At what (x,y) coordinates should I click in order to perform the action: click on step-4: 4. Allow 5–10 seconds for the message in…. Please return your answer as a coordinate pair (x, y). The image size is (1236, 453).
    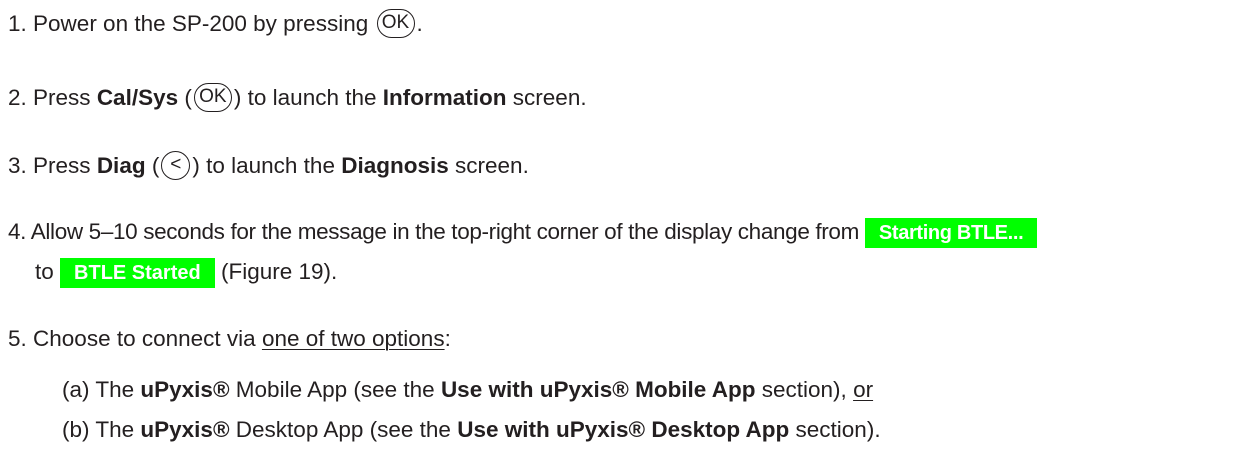
    Looking at the image, I should click on (523, 232).